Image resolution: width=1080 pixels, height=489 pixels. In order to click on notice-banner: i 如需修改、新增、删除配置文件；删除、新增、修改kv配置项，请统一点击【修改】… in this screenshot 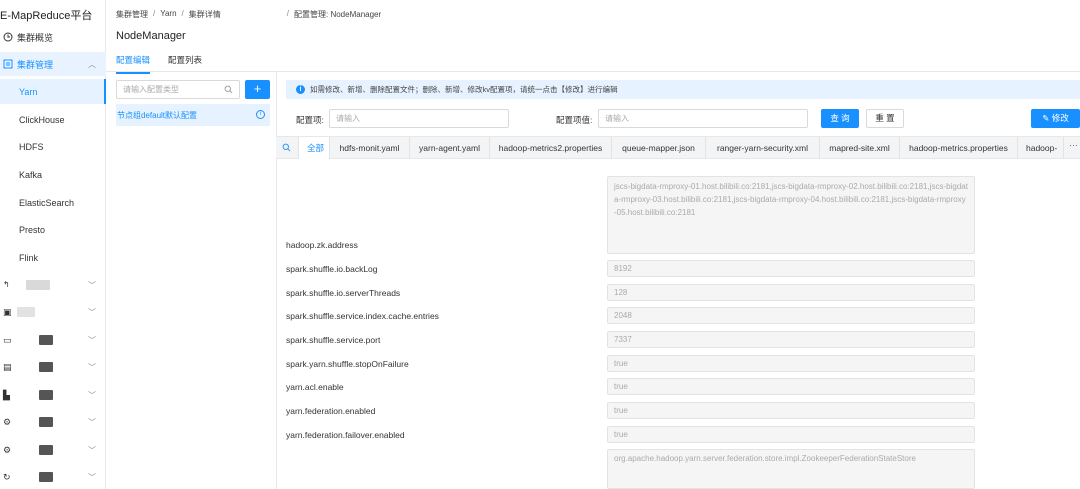, I will do `click(683, 89)`.